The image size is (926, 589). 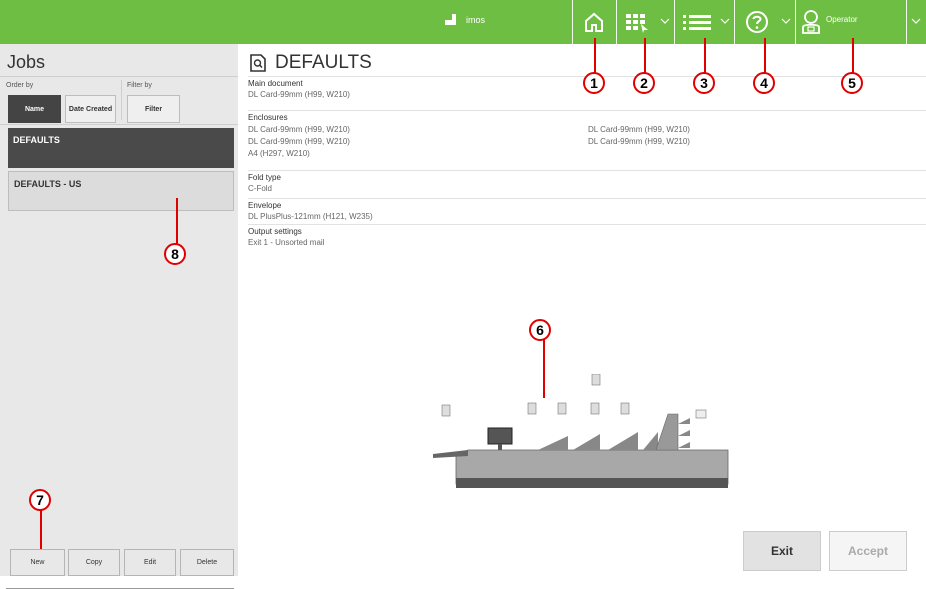 I want to click on page-title: DEFAULTS, so click(x=311, y=63).